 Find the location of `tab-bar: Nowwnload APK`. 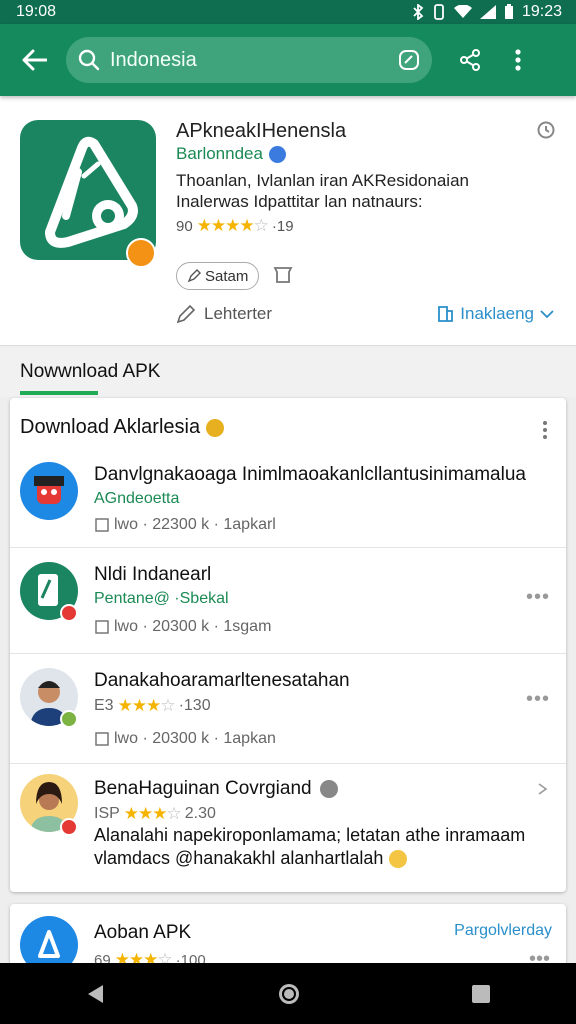

tab-bar: Nowwnload APK is located at coordinates (288, 372).